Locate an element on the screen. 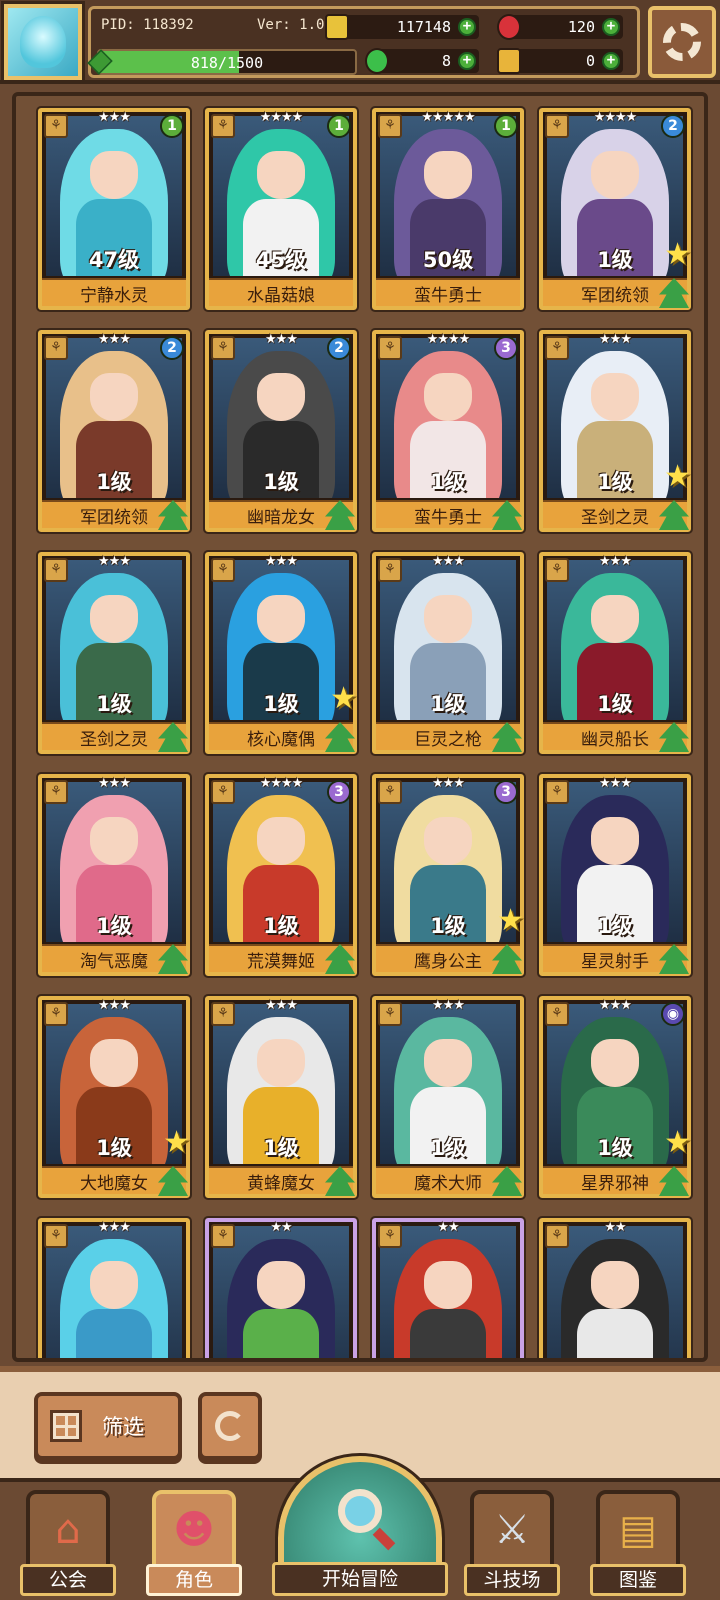 This screenshot has height=1600, width=720. character-name: 宁静水灵 is located at coordinates (114, 292).